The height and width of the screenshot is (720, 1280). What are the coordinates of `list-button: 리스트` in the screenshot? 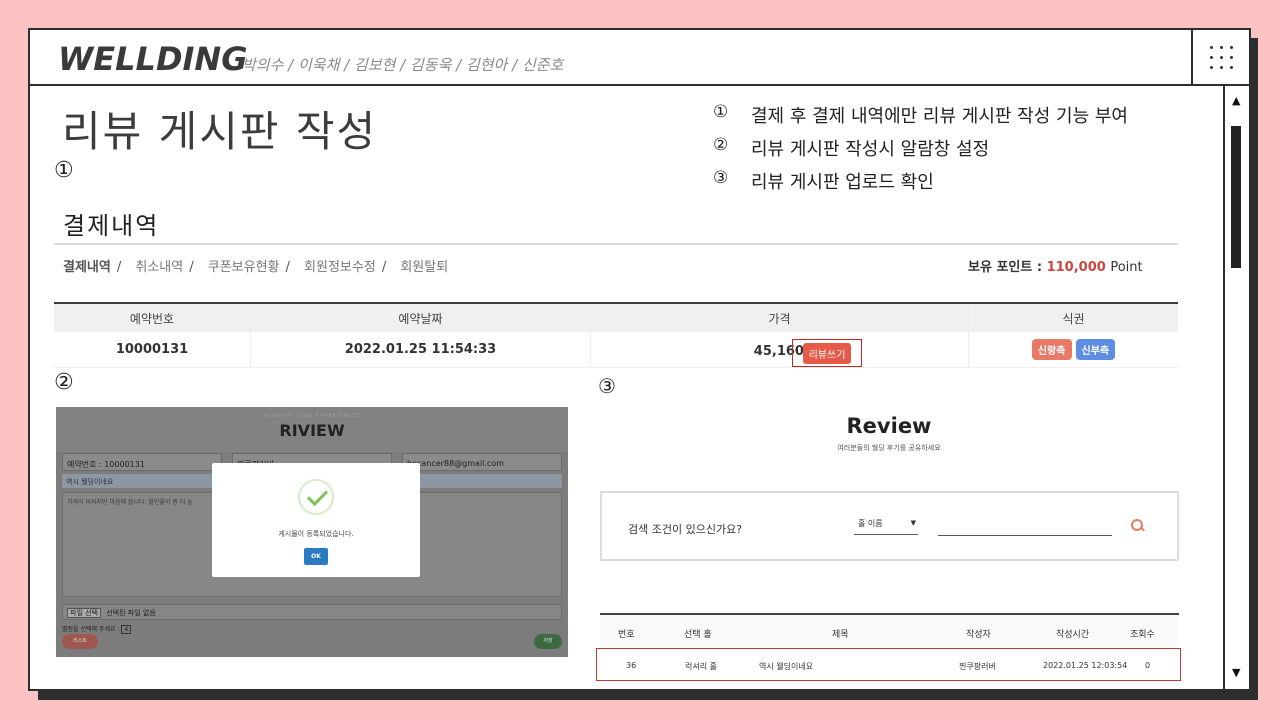 It's located at (80, 641).